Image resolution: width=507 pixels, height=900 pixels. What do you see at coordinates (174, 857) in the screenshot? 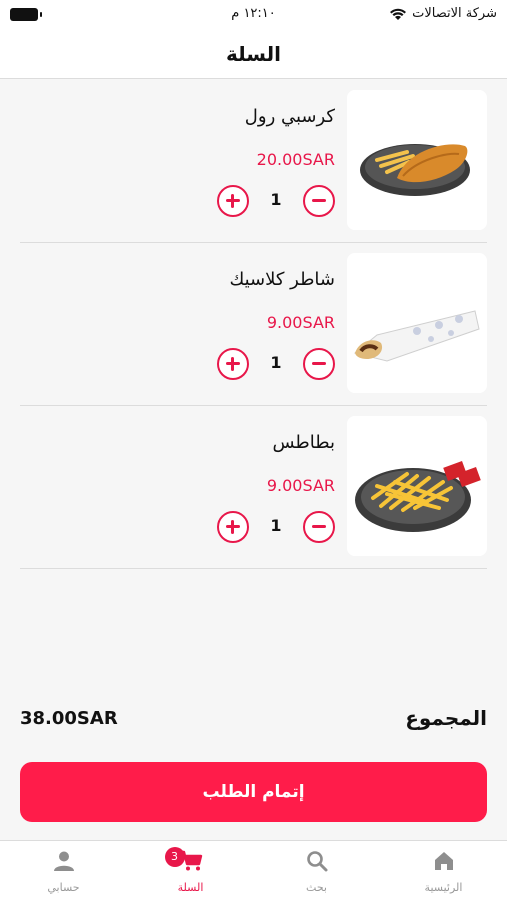
I see `cart-count-badge: 3` at bounding box center [174, 857].